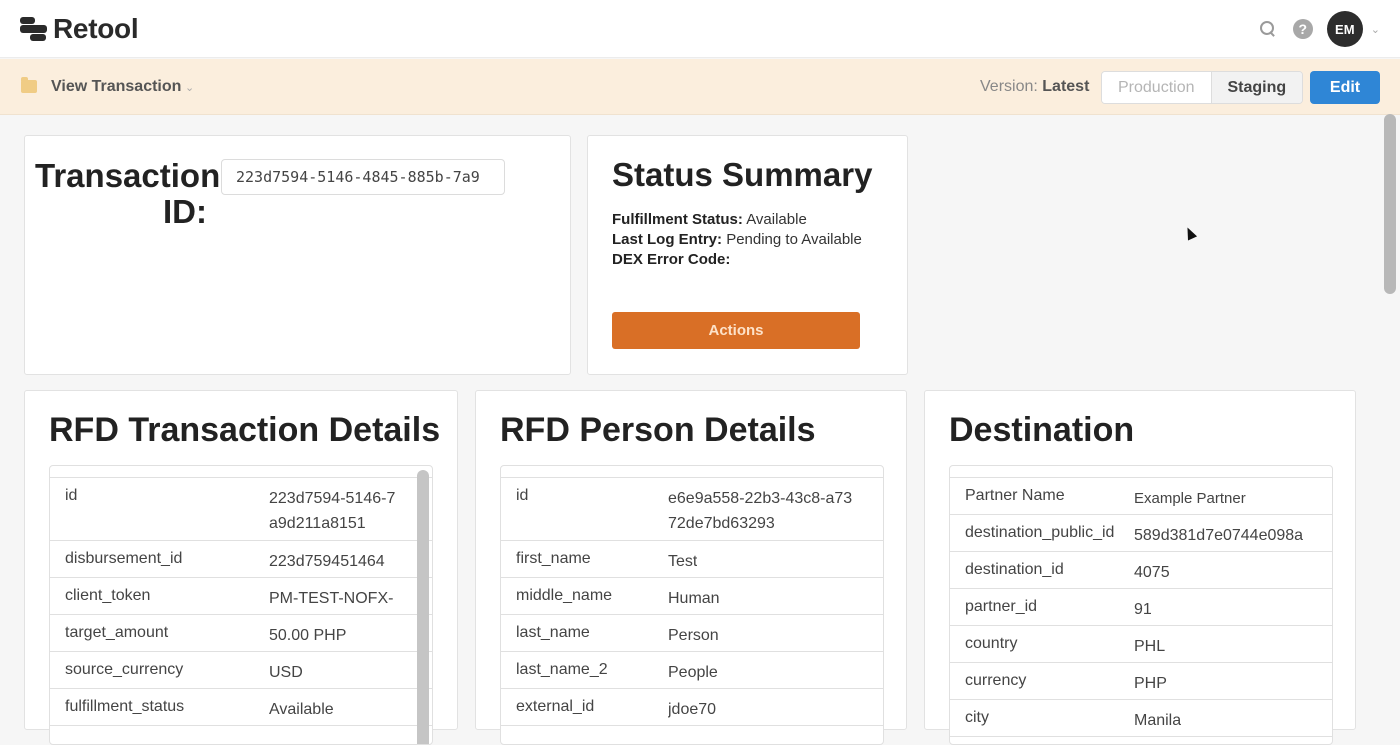 This screenshot has width=1400, height=745. What do you see at coordinates (1141, 681) in the screenshot?
I see `table-row: currency PHP` at bounding box center [1141, 681].